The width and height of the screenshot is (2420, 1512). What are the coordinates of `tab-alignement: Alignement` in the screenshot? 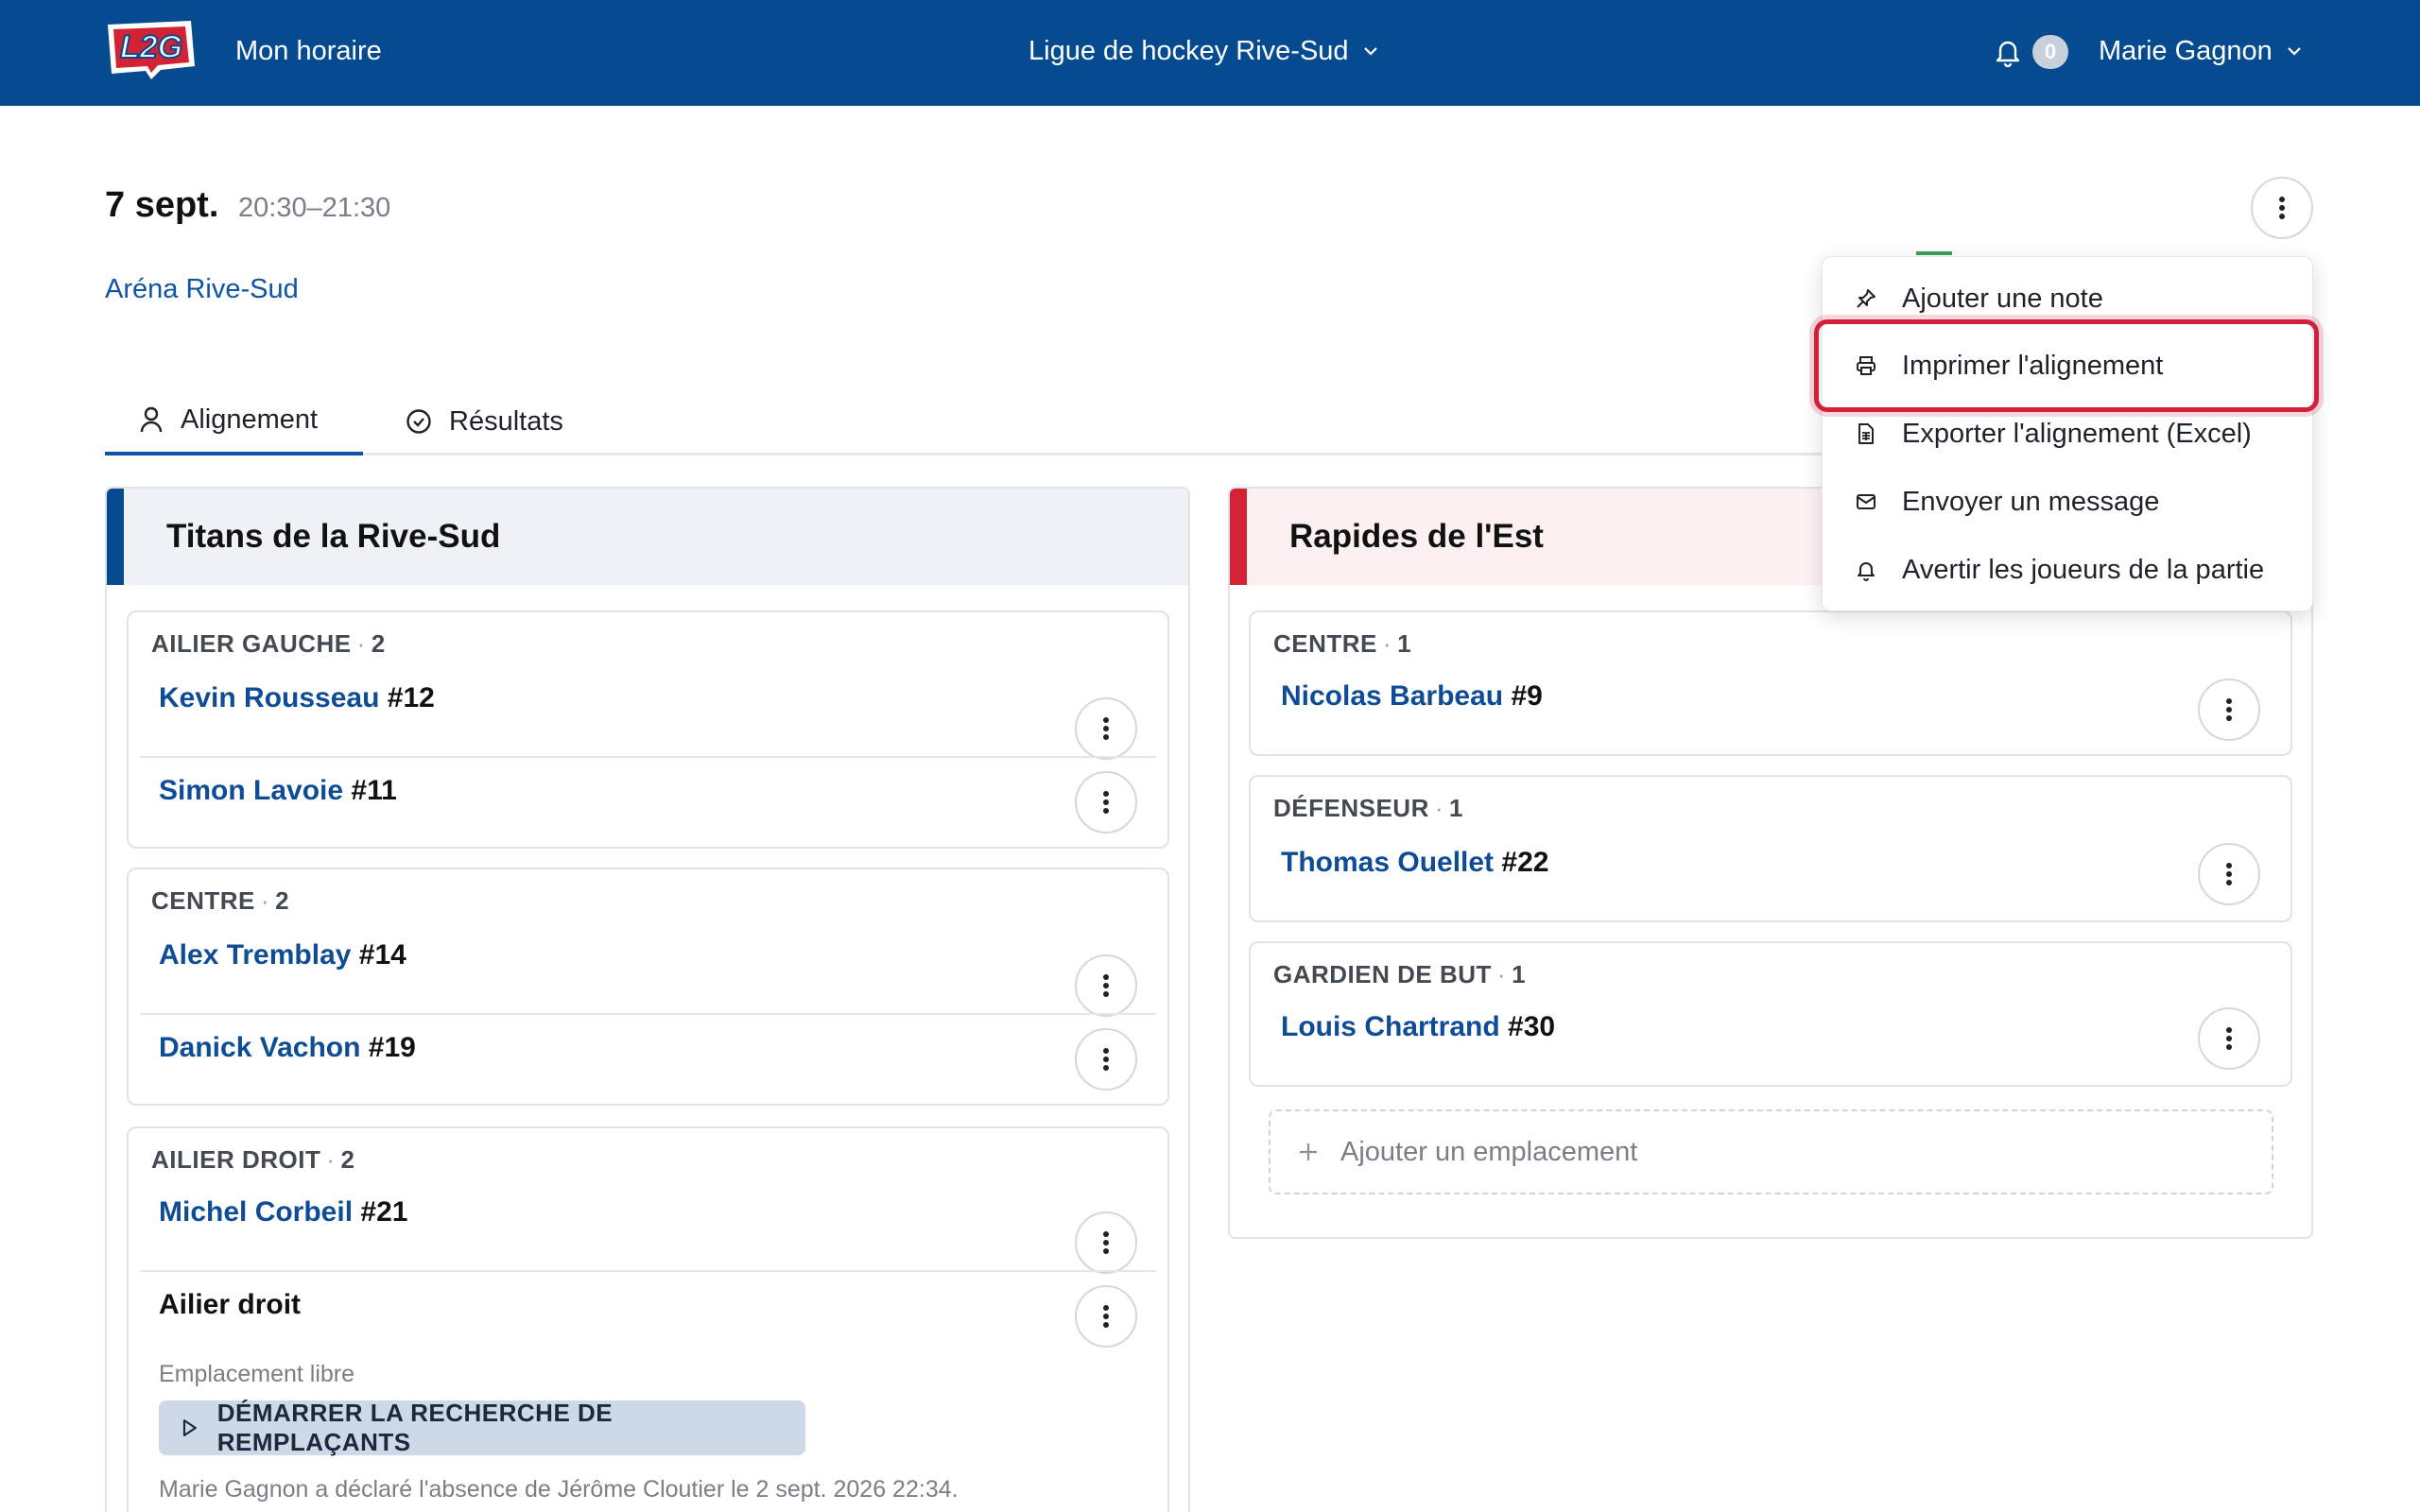 It's located at (234, 421).